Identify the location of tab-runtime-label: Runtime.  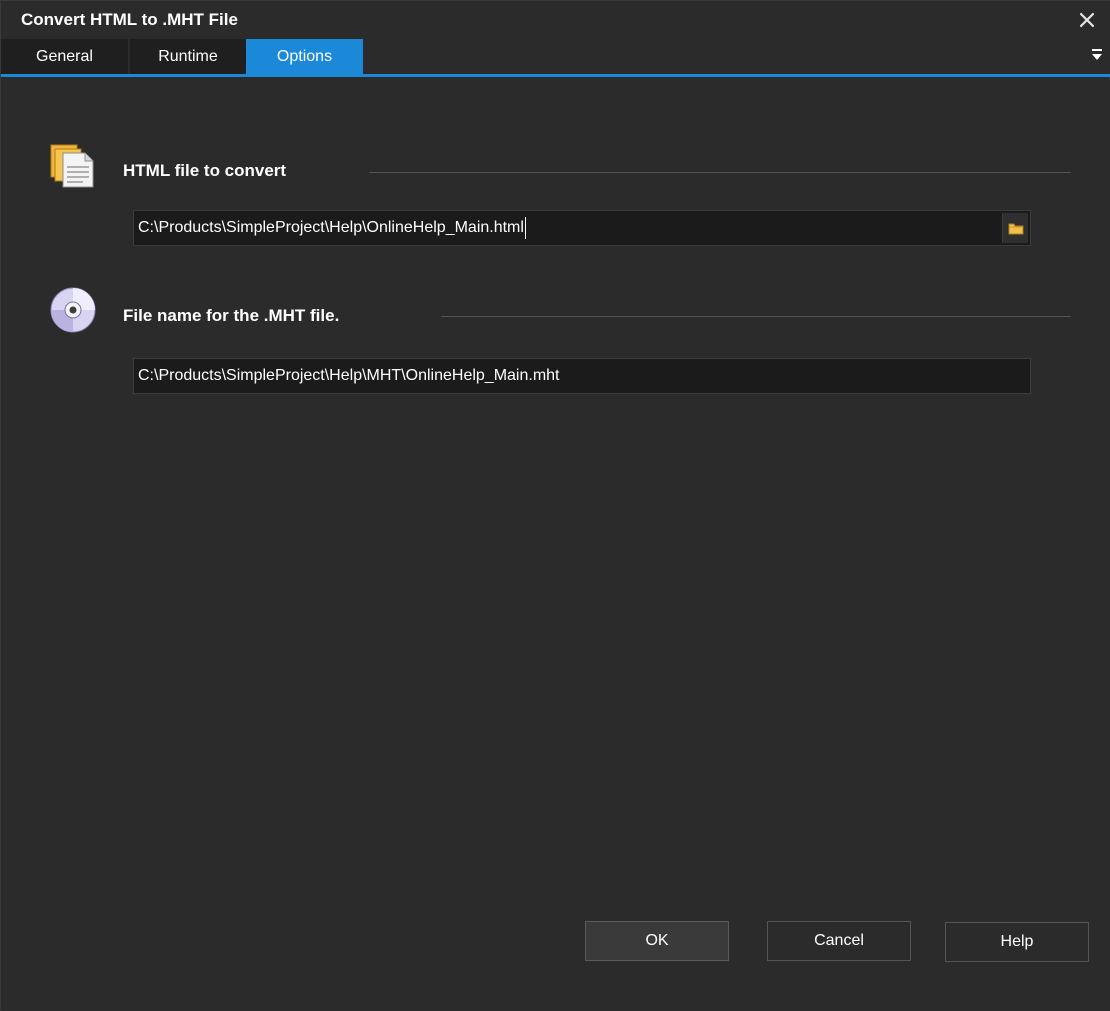
(188, 56).